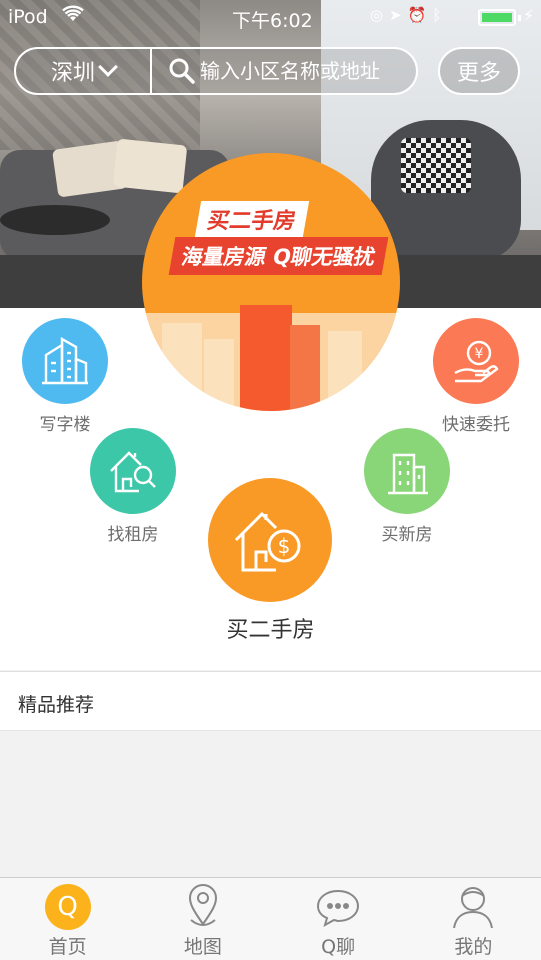  I want to click on tab-chat-label: Q聊, so click(338, 947).